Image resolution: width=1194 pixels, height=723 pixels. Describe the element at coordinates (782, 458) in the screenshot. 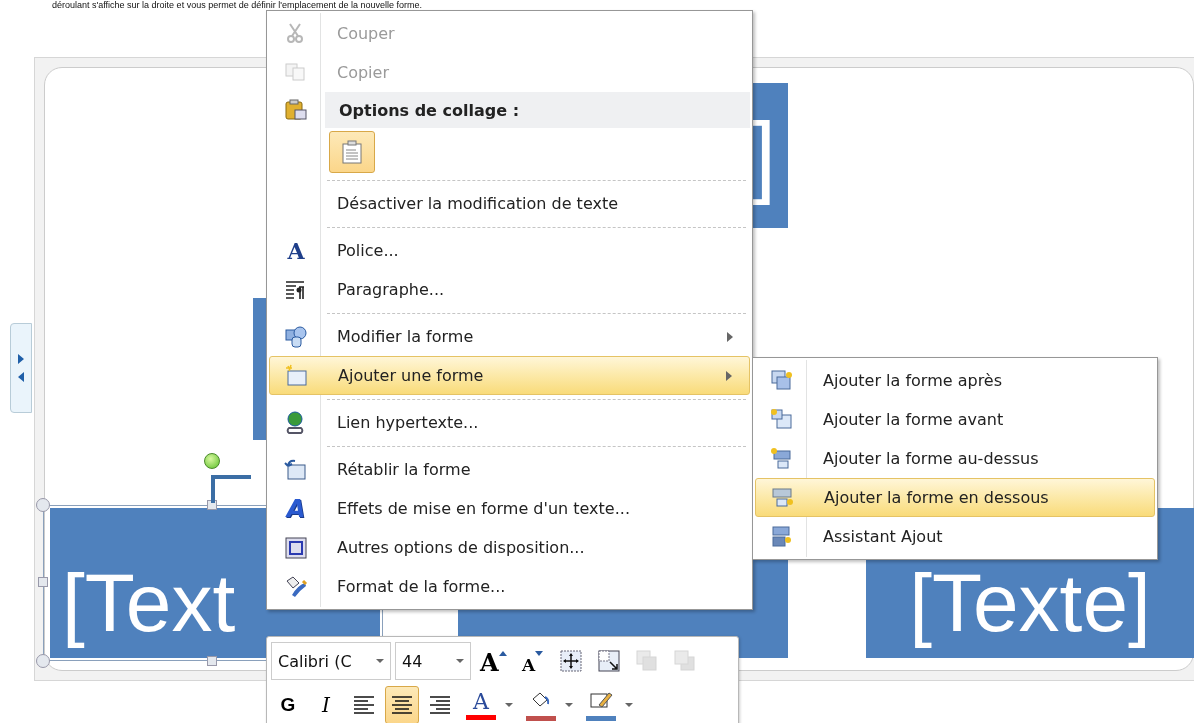

I see `add-above-icon` at that location.